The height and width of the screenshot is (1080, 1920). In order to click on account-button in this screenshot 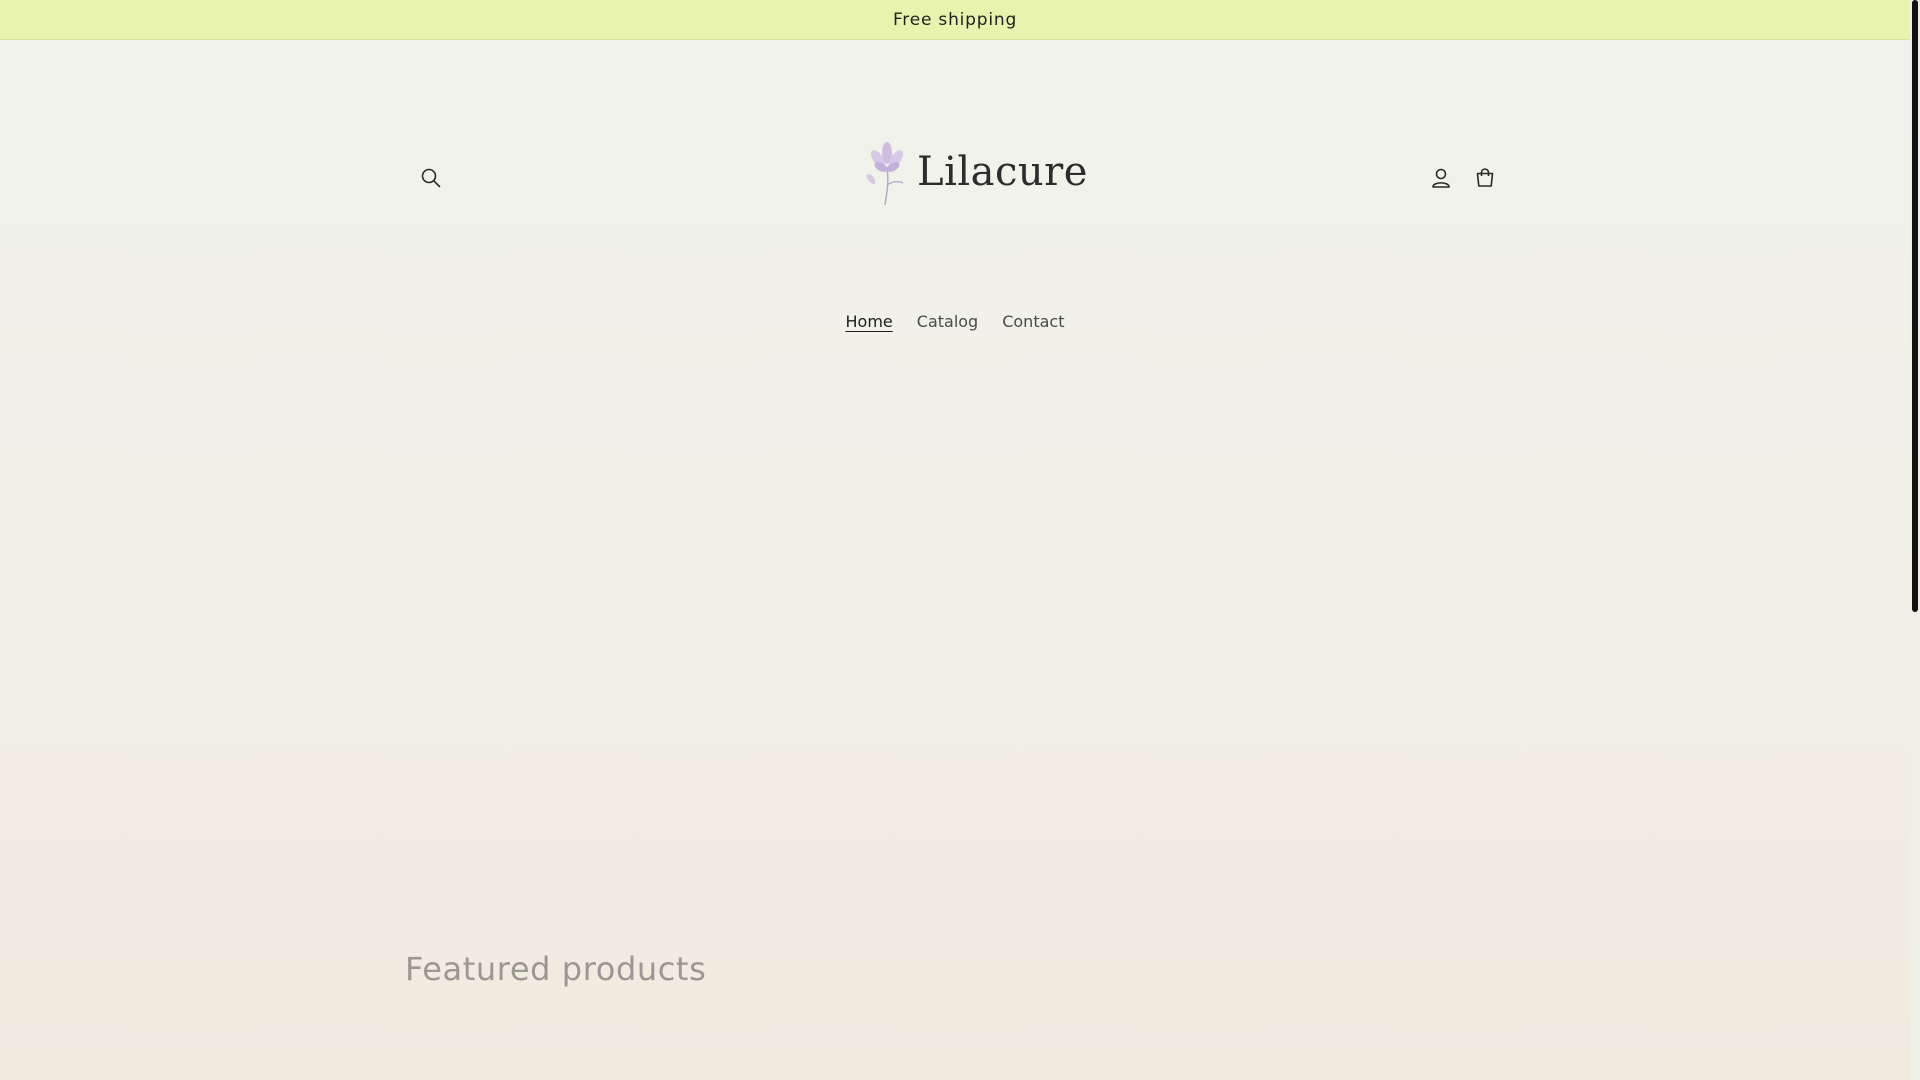, I will do `click(1441, 178)`.